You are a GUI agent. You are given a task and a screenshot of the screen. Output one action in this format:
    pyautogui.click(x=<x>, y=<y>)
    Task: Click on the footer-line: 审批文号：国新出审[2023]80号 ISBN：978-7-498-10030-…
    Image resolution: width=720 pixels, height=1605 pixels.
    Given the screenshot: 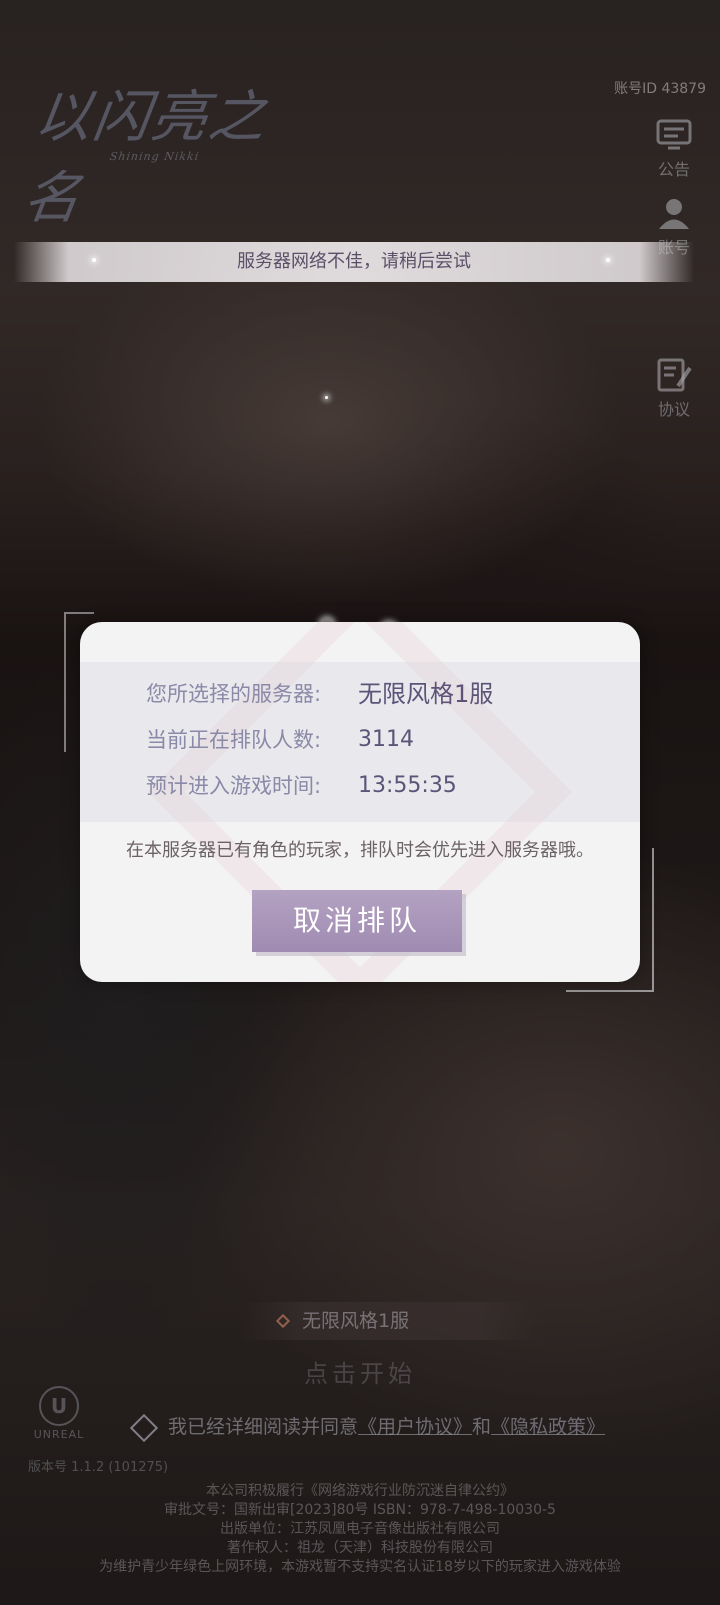 What is the action you would take?
    pyautogui.click(x=360, y=1510)
    